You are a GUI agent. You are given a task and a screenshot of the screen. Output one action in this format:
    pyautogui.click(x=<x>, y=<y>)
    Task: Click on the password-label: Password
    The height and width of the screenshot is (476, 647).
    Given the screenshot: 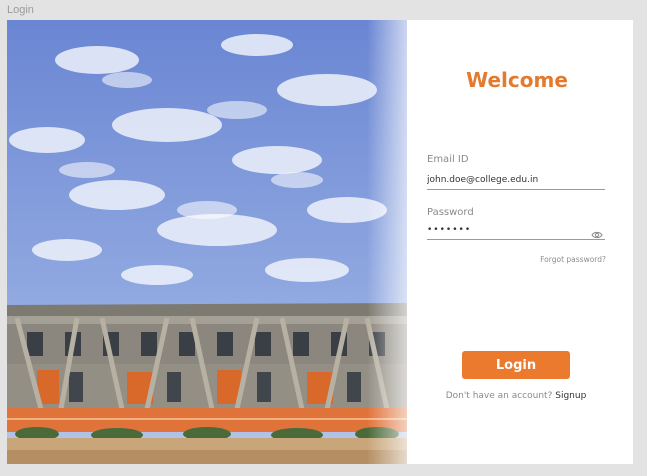 What is the action you would take?
    pyautogui.click(x=450, y=212)
    